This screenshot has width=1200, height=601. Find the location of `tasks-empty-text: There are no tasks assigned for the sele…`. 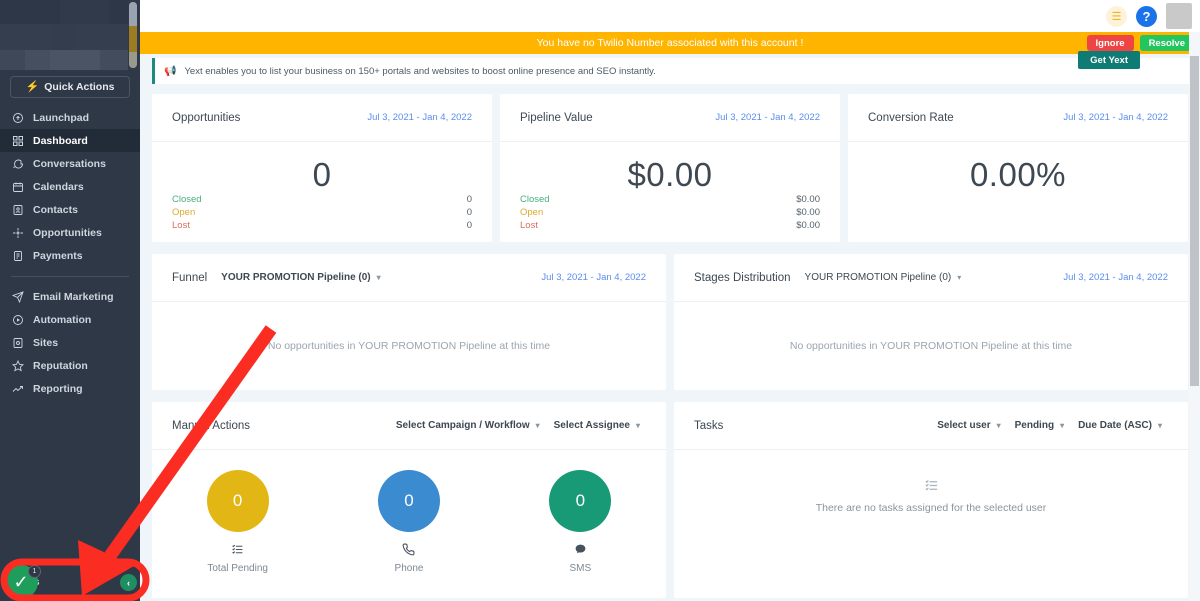

tasks-empty-text: There are no tasks assigned for the sele… is located at coordinates (931, 508).